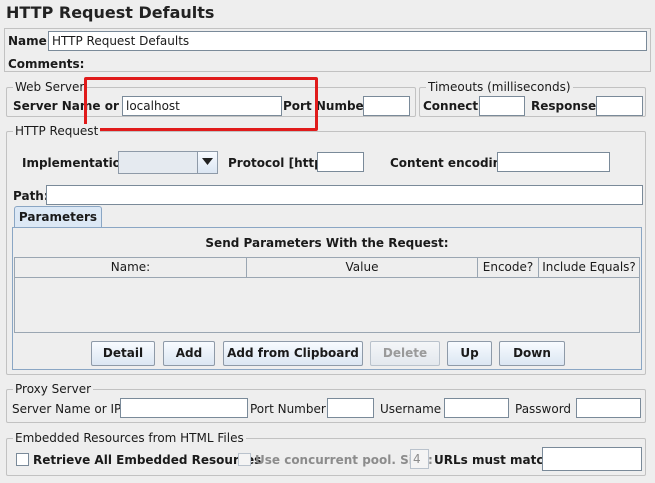 This screenshot has width=655, height=483. What do you see at coordinates (508, 267) in the screenshot?
I see `column-encode: Encode?` at bounding box center [508, 267].